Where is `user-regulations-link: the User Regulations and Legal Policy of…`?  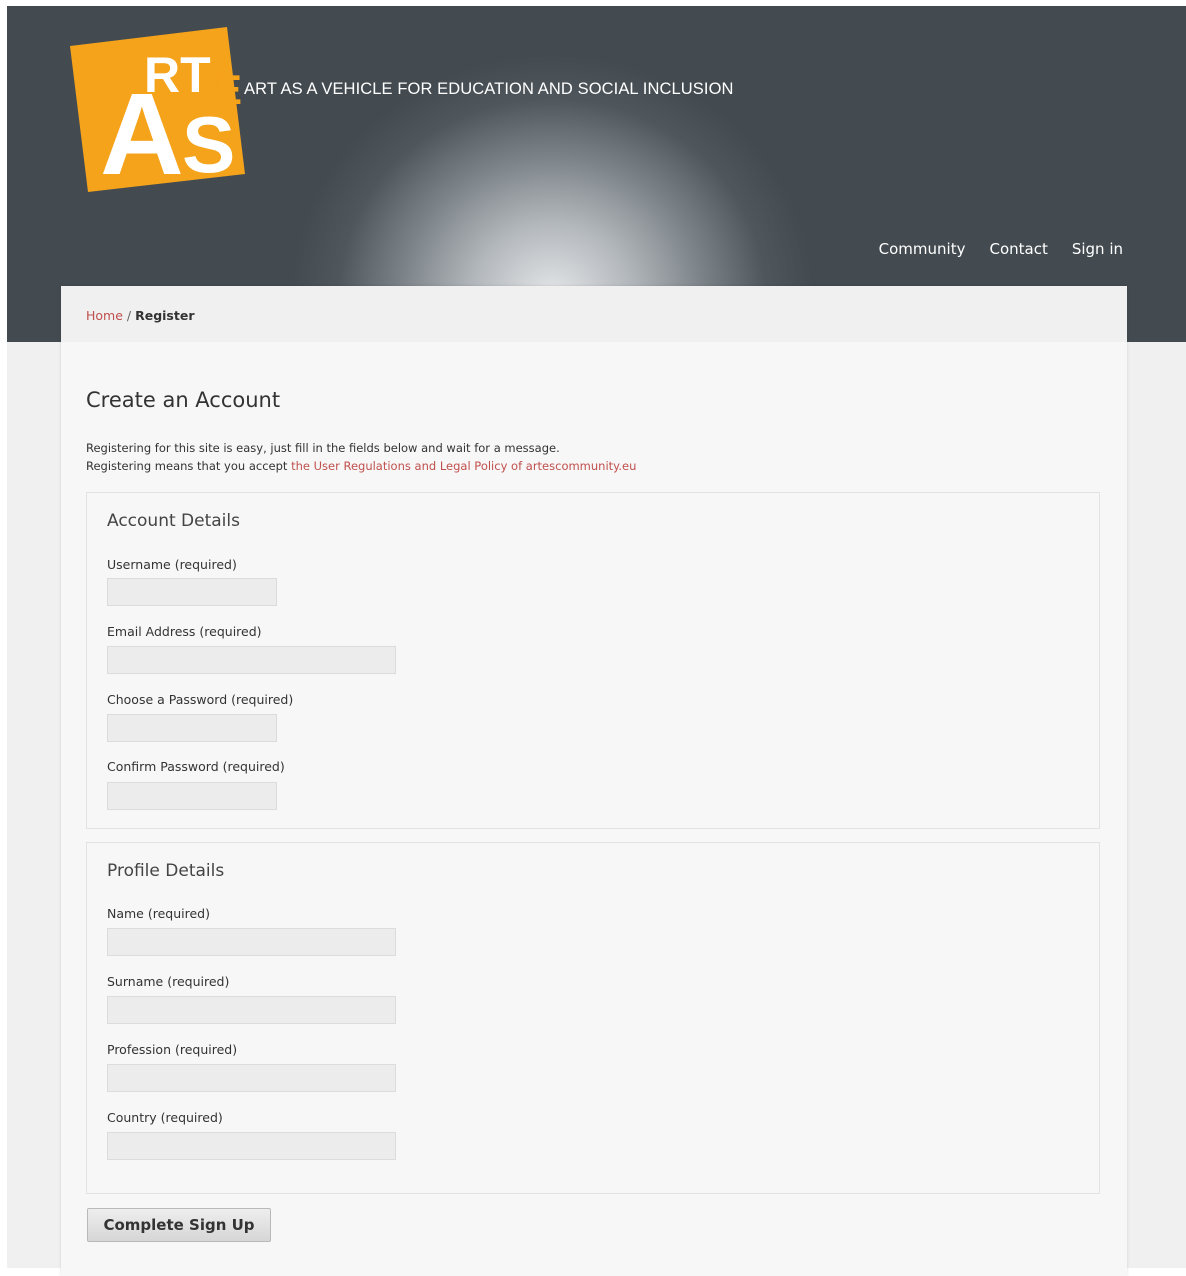
user-regulations-link: the User Regulations and Legal Policy of… is located at coordinates (463, 466).